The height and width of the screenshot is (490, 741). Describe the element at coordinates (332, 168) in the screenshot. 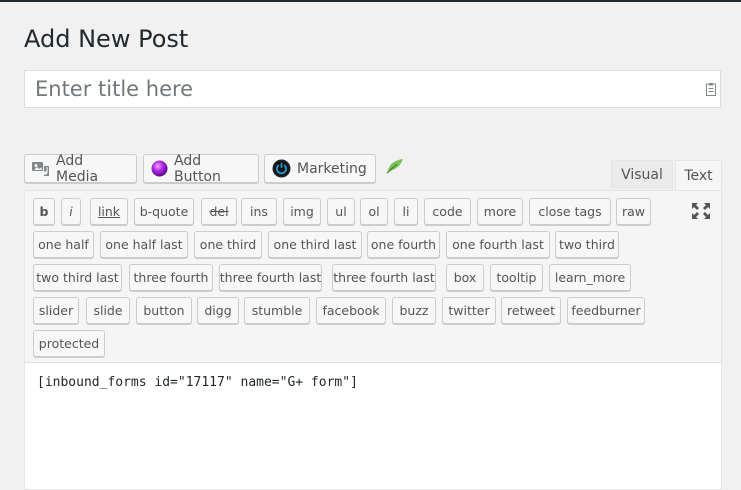

I see `marketing-label: Marketing` at that location.